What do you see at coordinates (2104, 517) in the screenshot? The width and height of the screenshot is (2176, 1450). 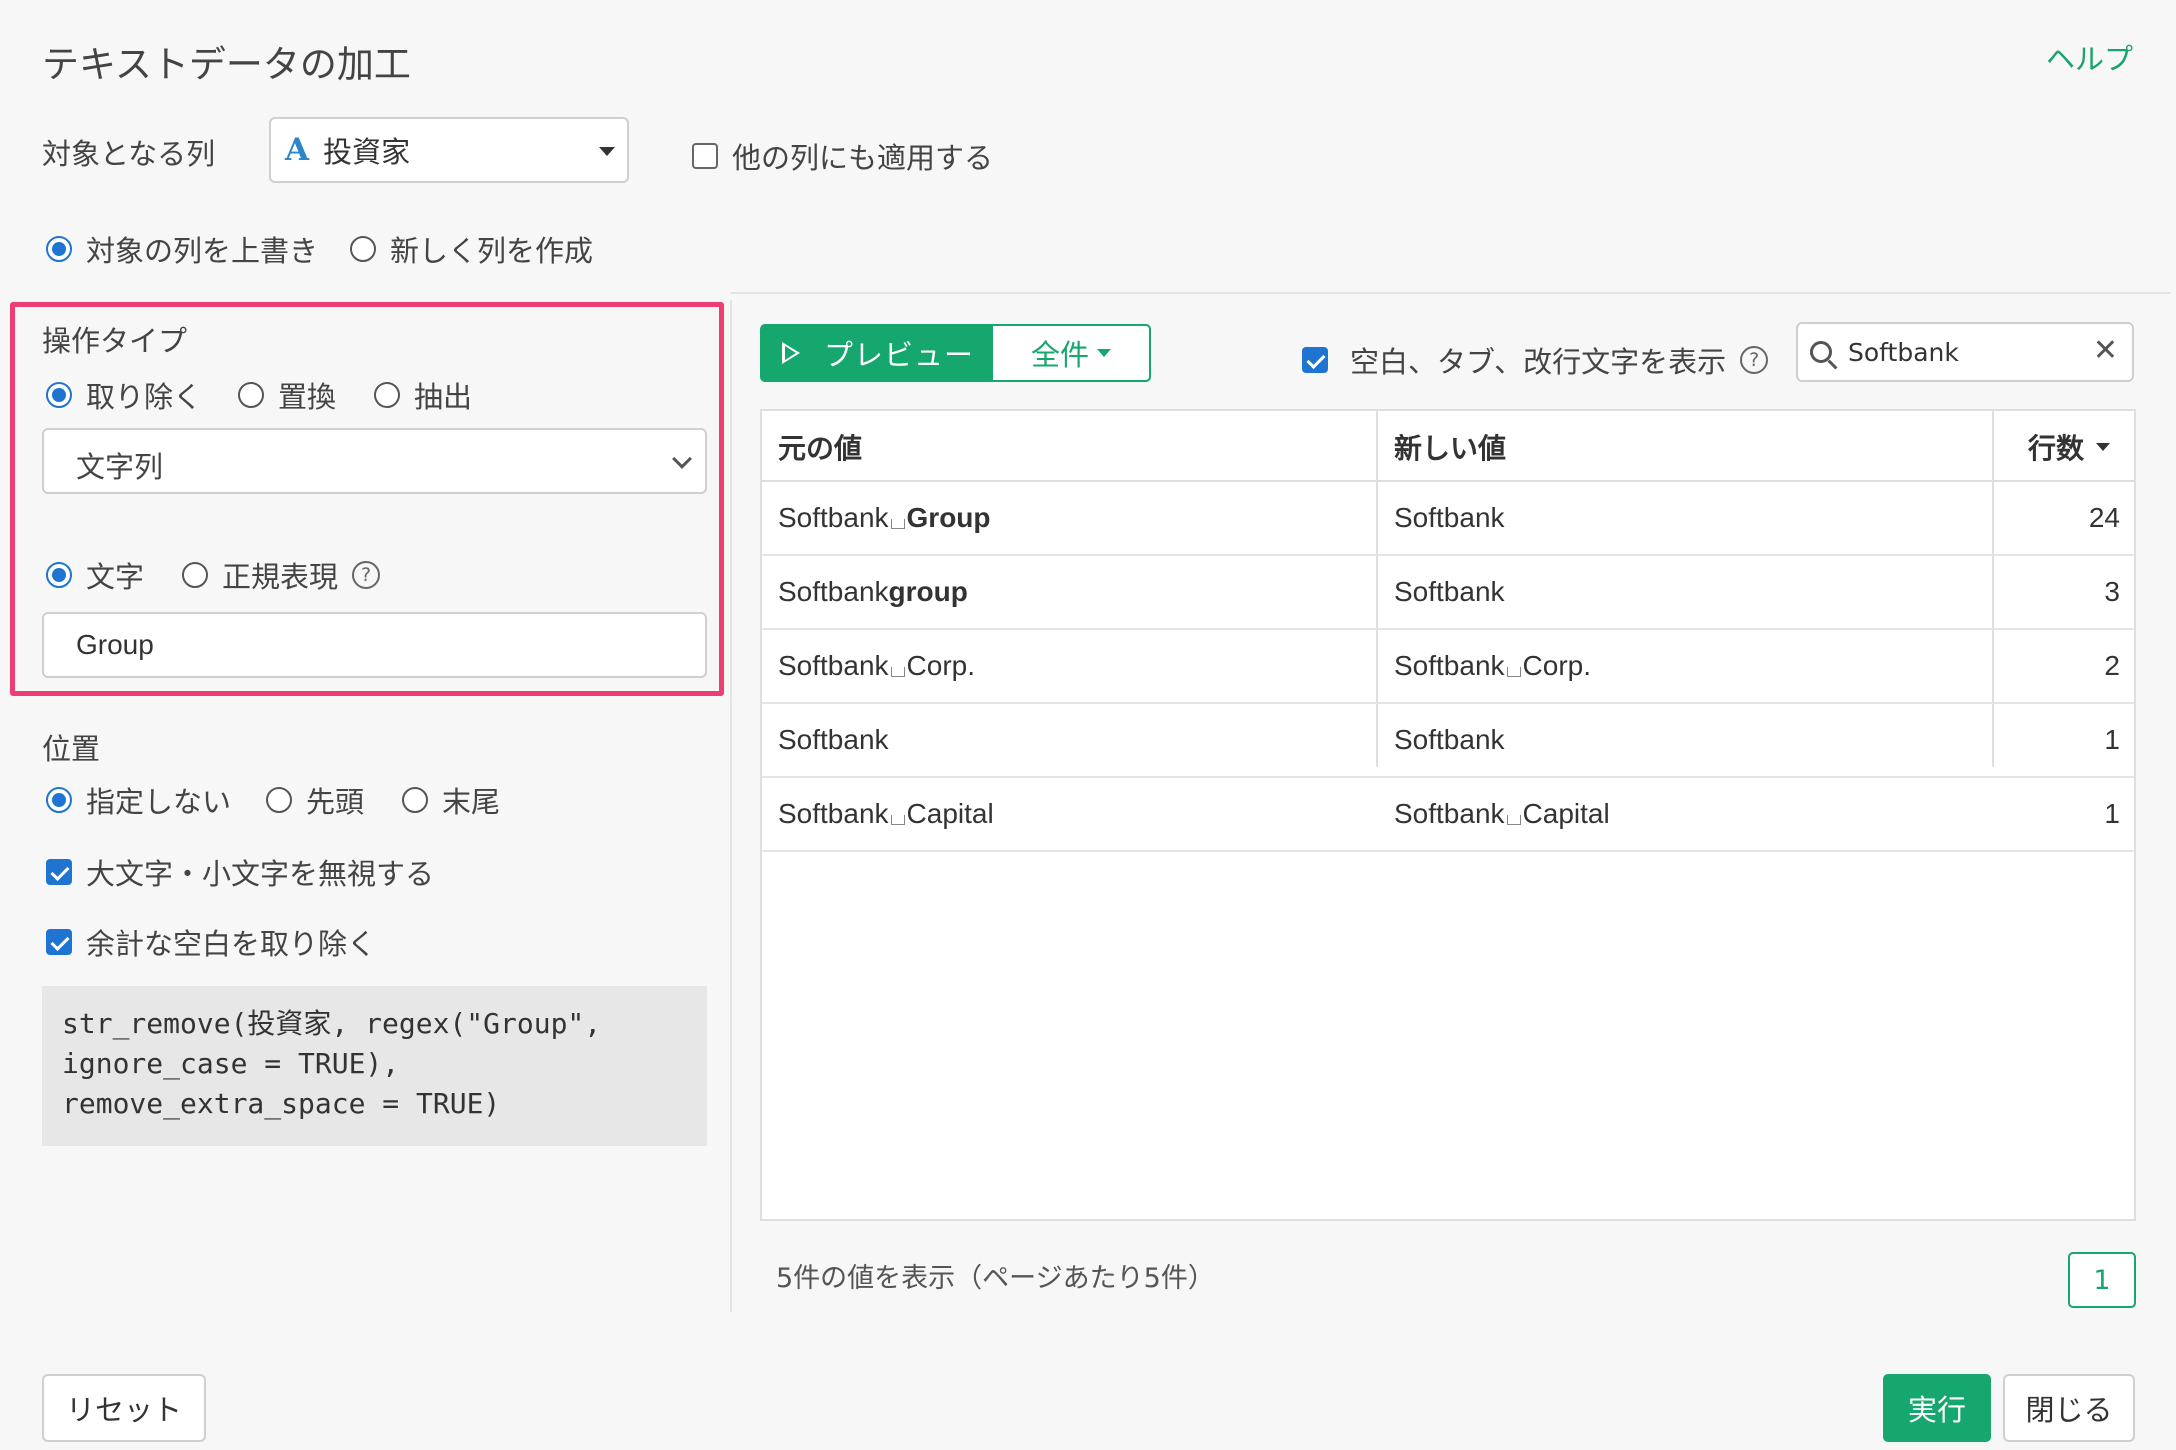 I see `row-count-text: 24` at bounding box center [2104, 517].